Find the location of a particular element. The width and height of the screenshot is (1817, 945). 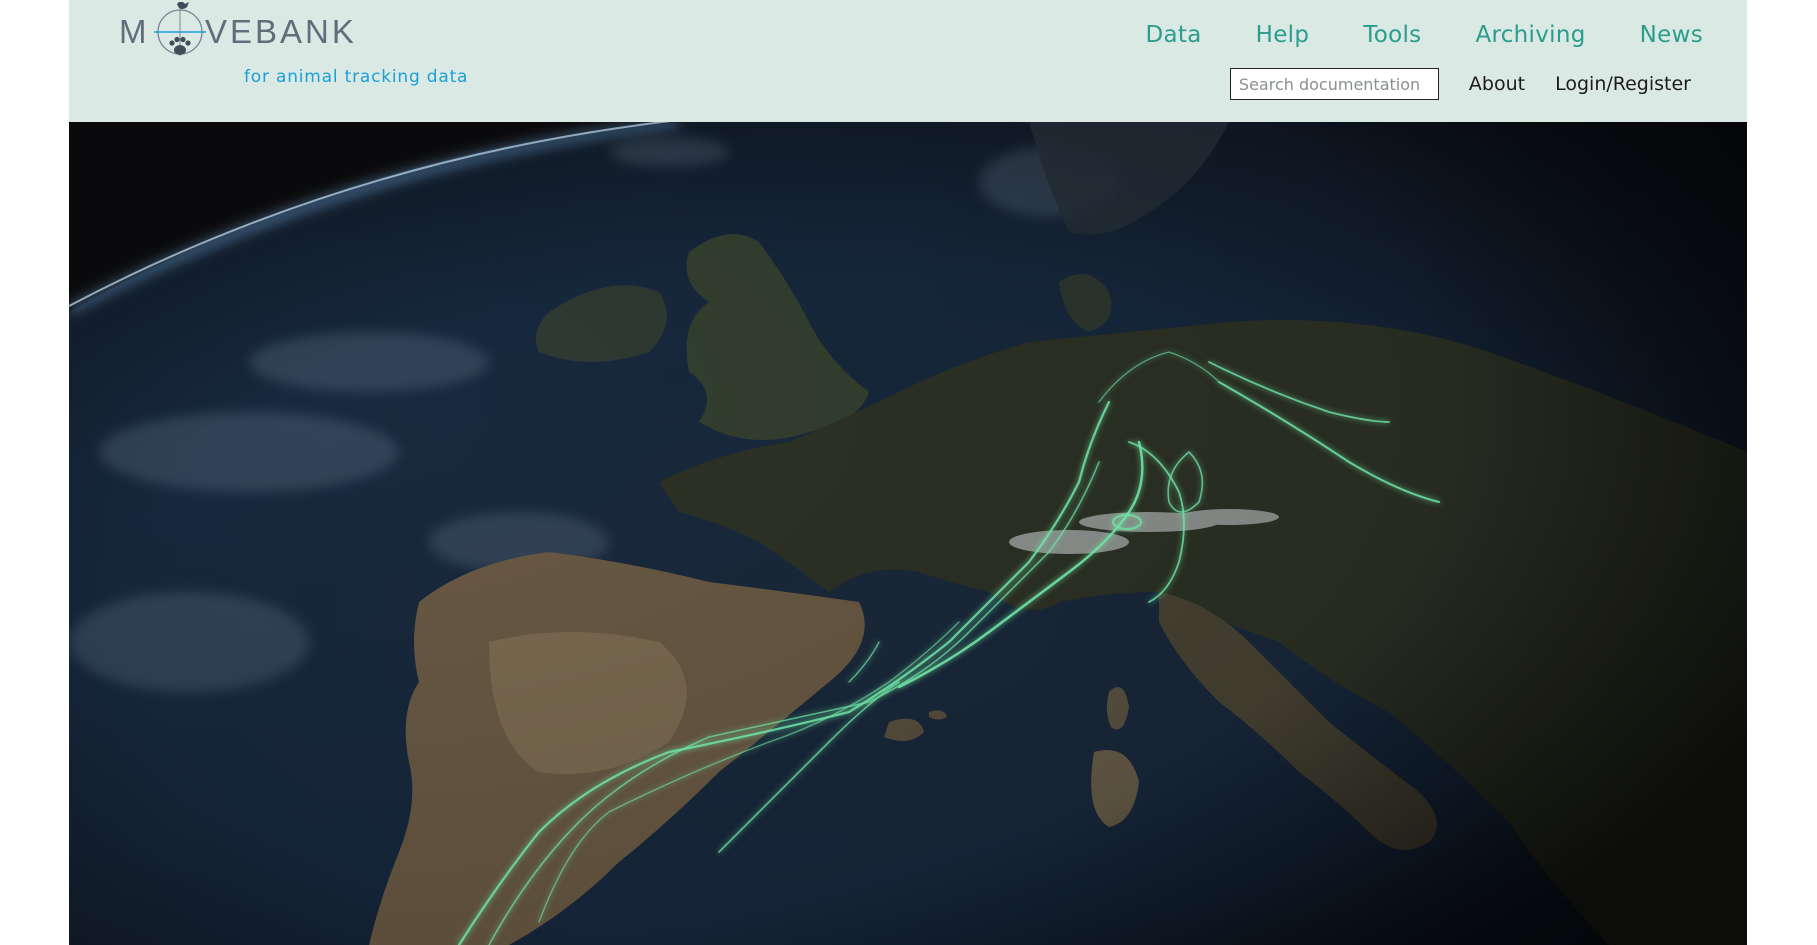

brand-tagline: for animal tracking data is located at coordinates (356, 77).